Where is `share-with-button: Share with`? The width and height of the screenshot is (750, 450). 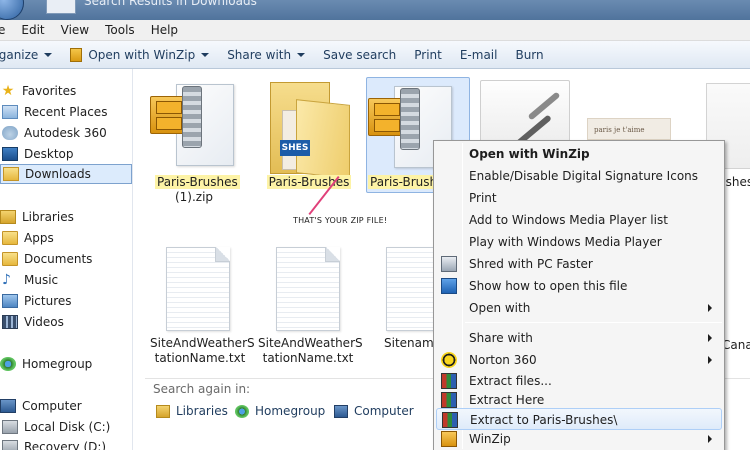 share-with-button: Share with is located at coordinates (266, 55).